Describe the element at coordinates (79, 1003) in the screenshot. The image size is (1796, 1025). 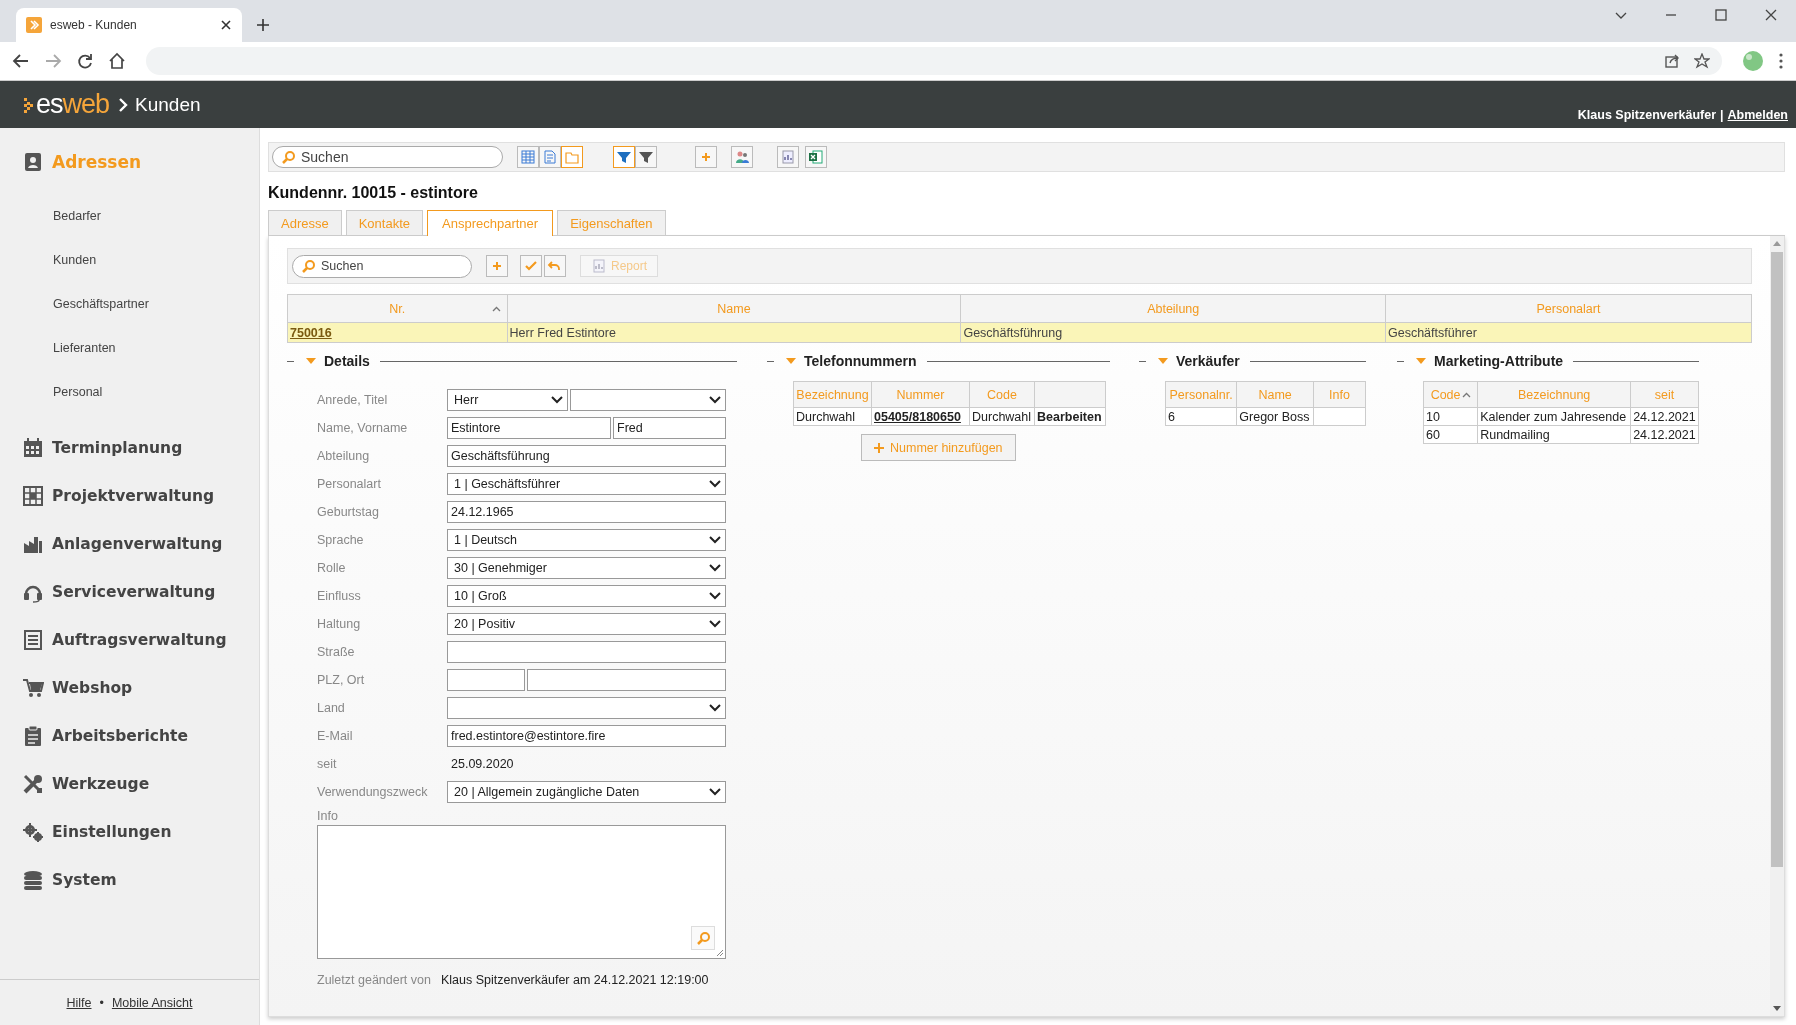
I see `help-link: Hilfe` at that location.